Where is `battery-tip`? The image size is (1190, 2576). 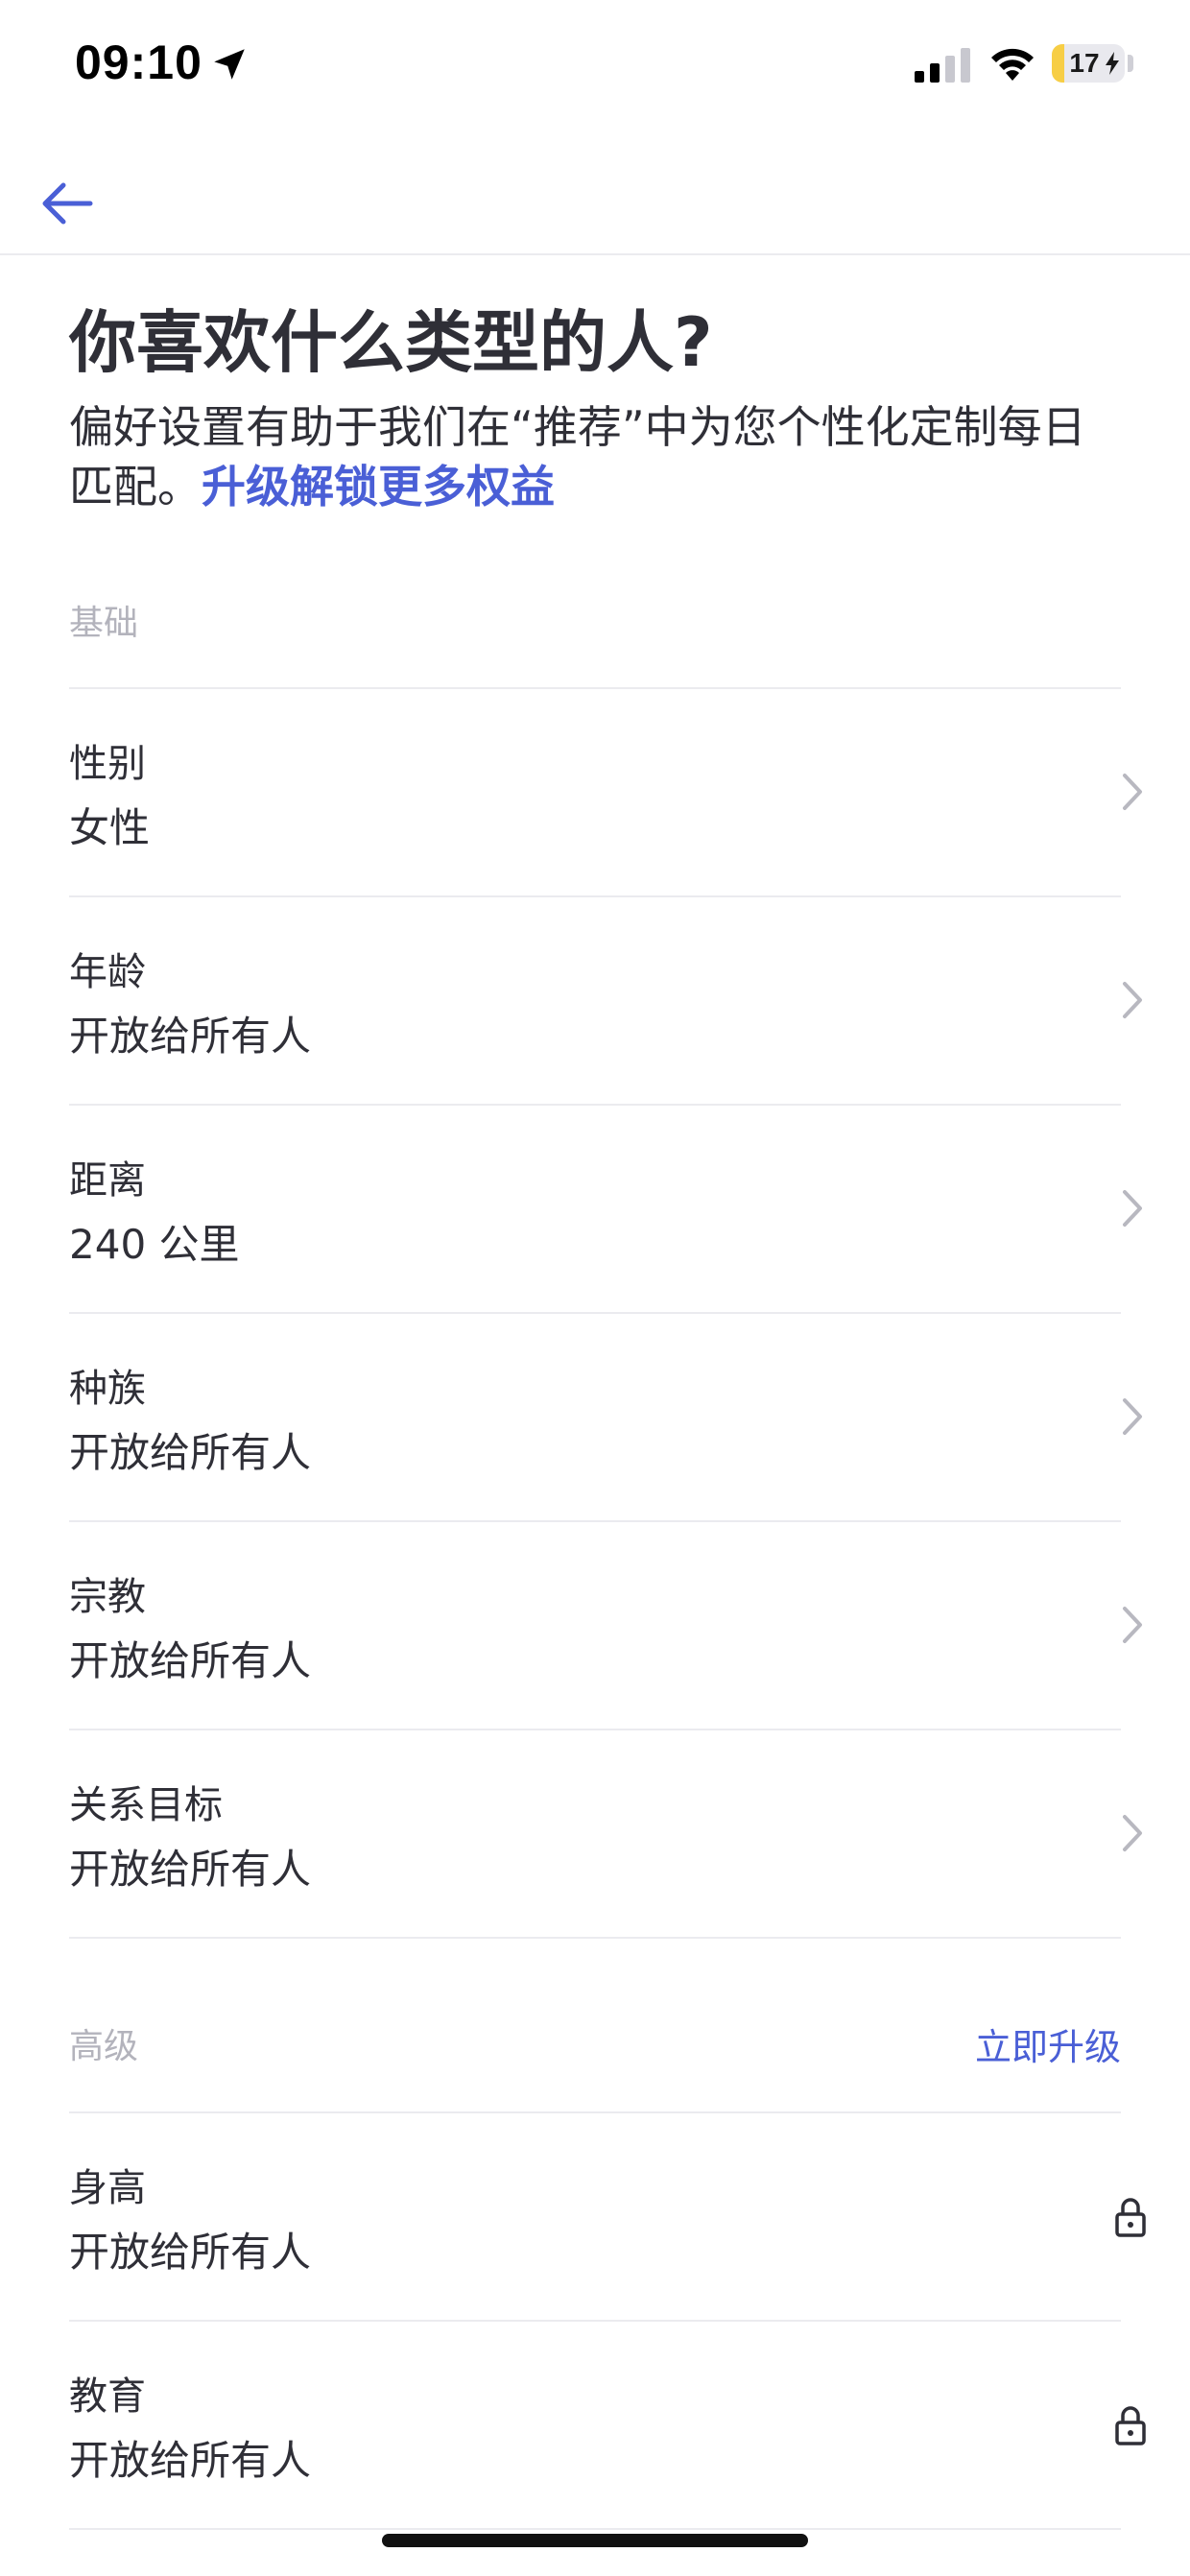 battery-tip is located at coordinates (1130, 63).